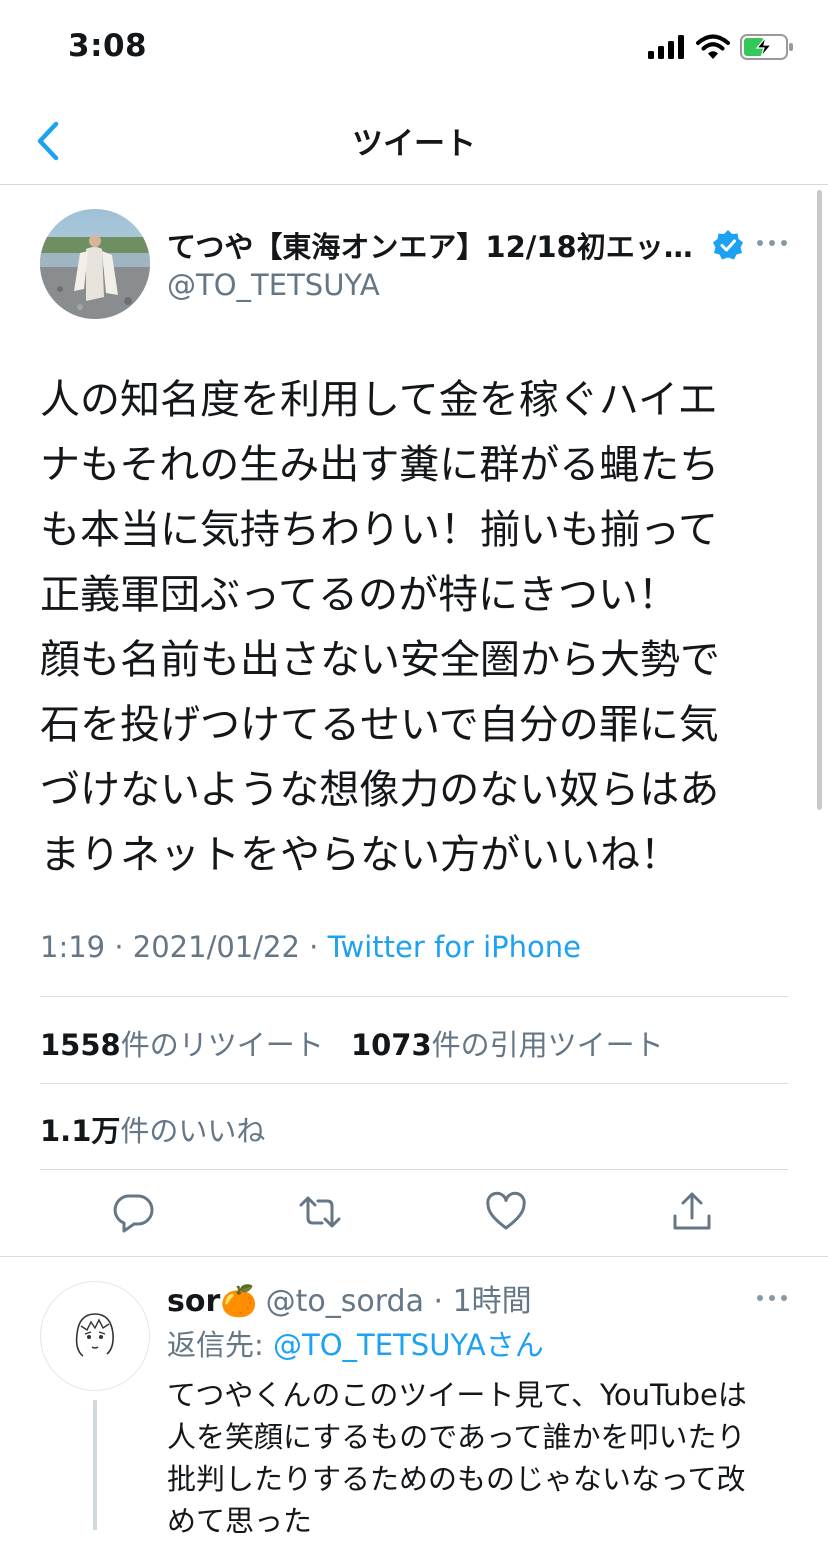 This screenshot has width=828, height=1542. Describe the element at coordinates (666, 47) in the screenshot. I see `cellular-signal-icon` at that location.